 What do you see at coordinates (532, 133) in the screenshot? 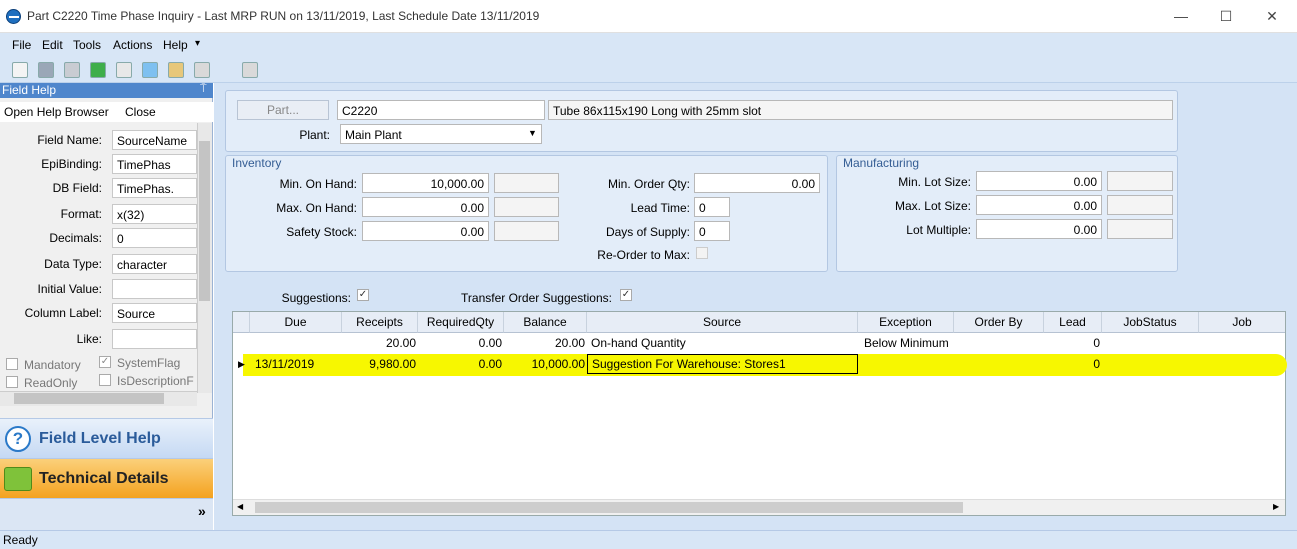
I see `chevron-down-icon: ▼` at bounding box center [532, 133].